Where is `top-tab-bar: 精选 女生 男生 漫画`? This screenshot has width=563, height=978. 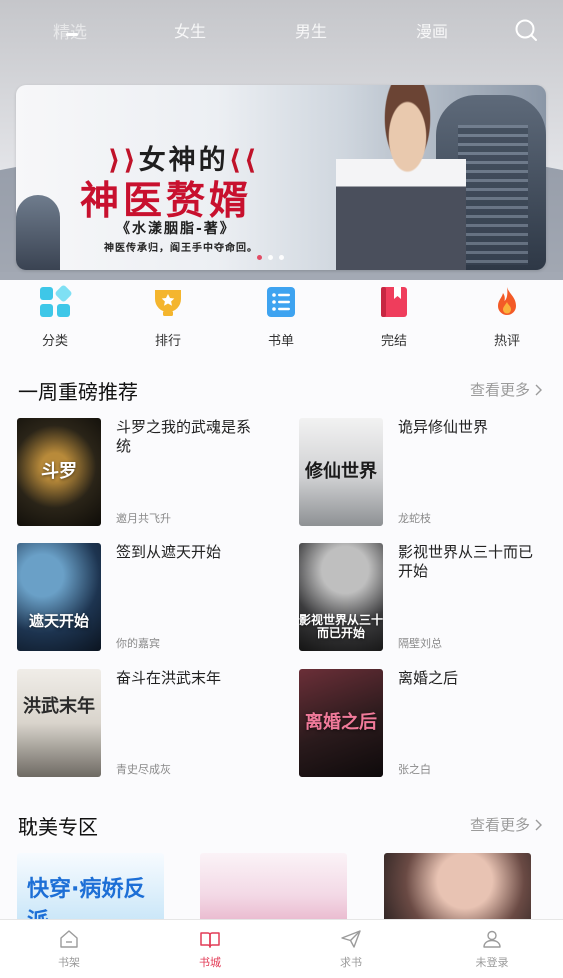
top-tab-bar: 精选 女生 男生 漫画 is located at coordinates (281, 33).